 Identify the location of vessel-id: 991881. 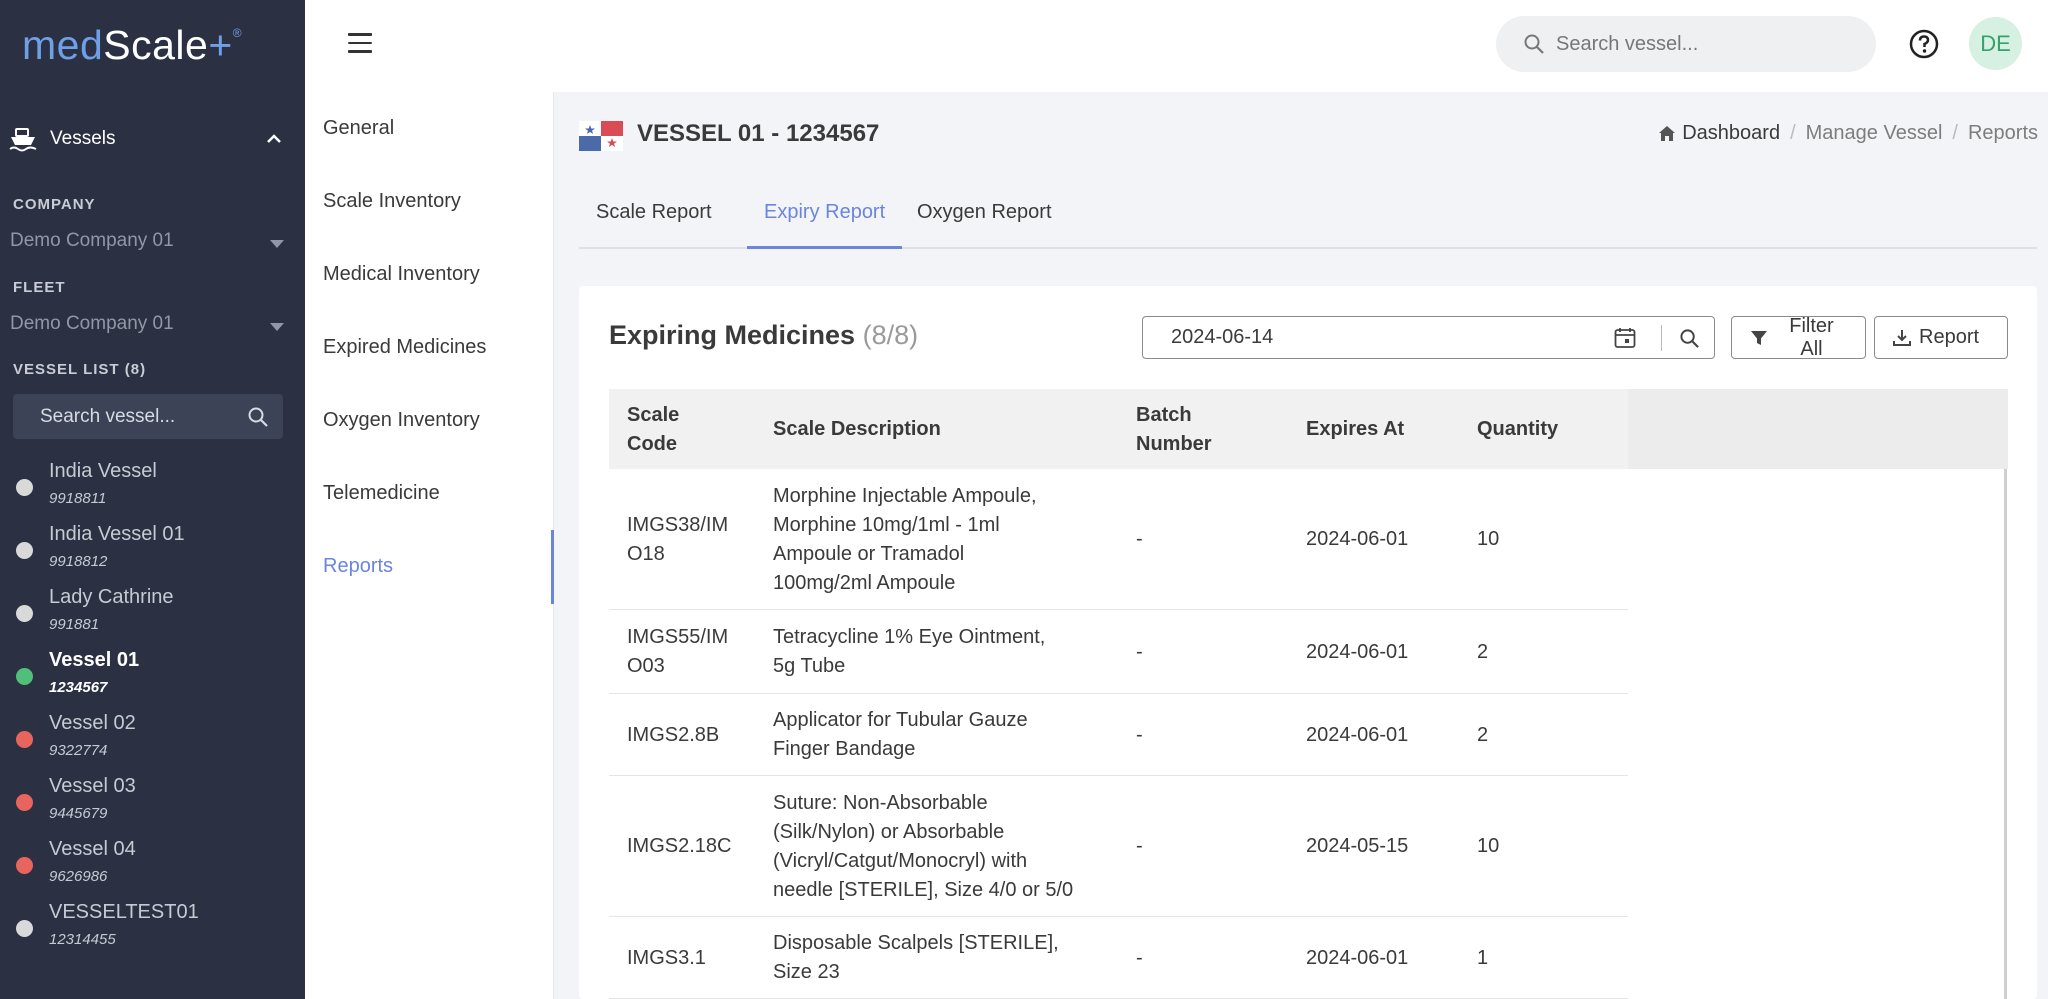
(74, 624).